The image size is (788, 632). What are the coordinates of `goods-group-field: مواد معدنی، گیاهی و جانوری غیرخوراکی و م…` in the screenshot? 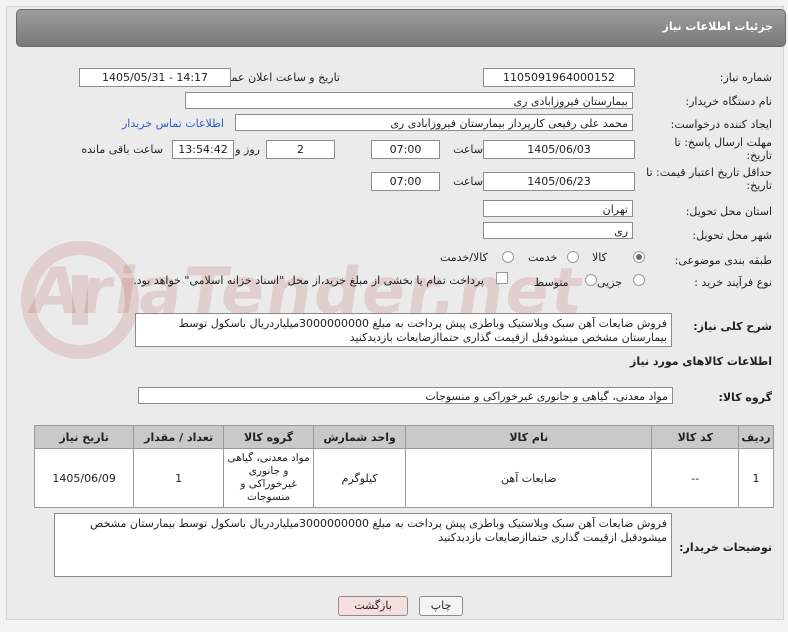 It's located at (405, 395).